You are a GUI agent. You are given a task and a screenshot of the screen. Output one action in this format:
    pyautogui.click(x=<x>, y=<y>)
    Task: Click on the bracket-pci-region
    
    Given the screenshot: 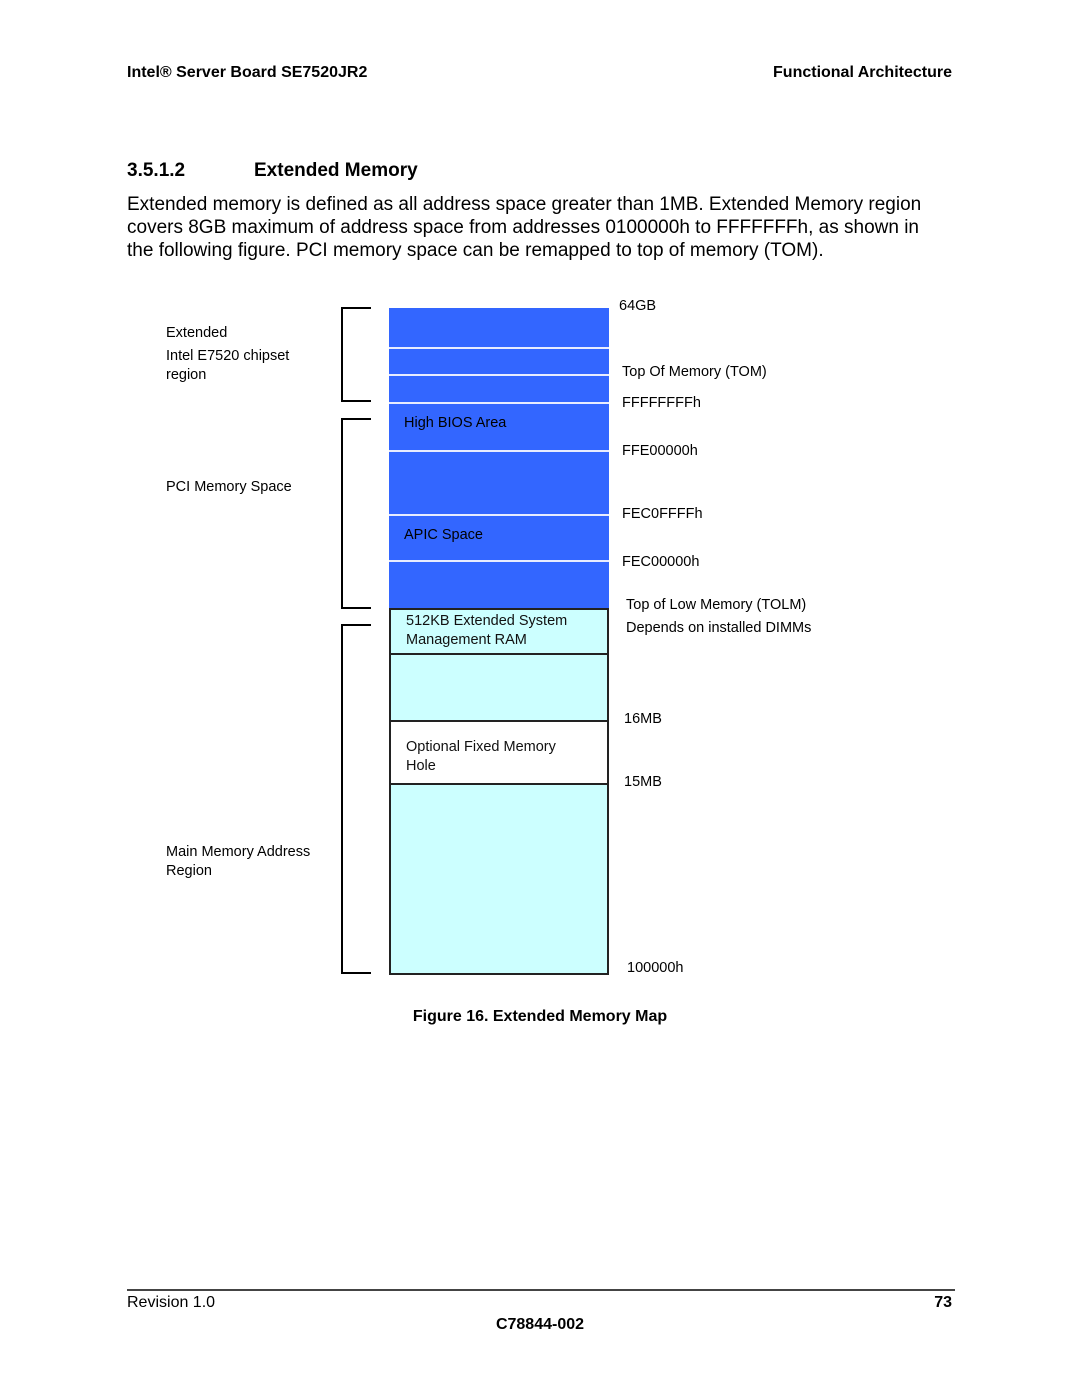 What is the action you would take?
    pyautogui.click(x=356, y=513)
    